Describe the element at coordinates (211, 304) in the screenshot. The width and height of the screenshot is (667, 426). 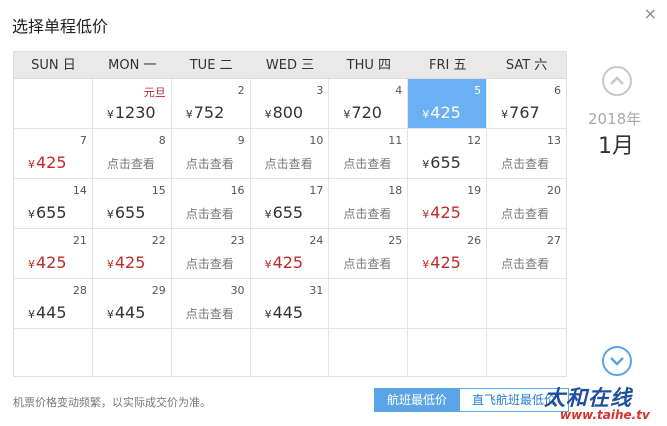
I see `calendar-day-cell: 30 点击查看` at that location.